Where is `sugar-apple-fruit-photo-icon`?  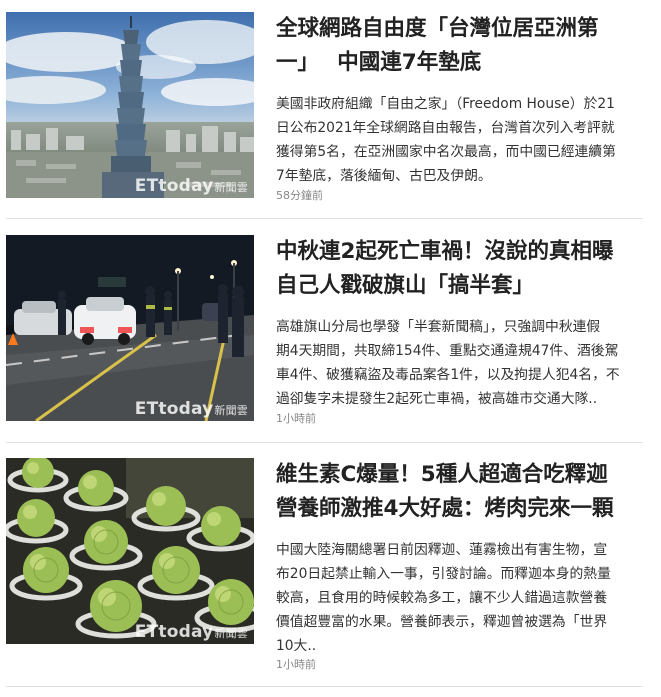
sugar-apple-fruit-photo-icon is located at coordinates (130, 551).